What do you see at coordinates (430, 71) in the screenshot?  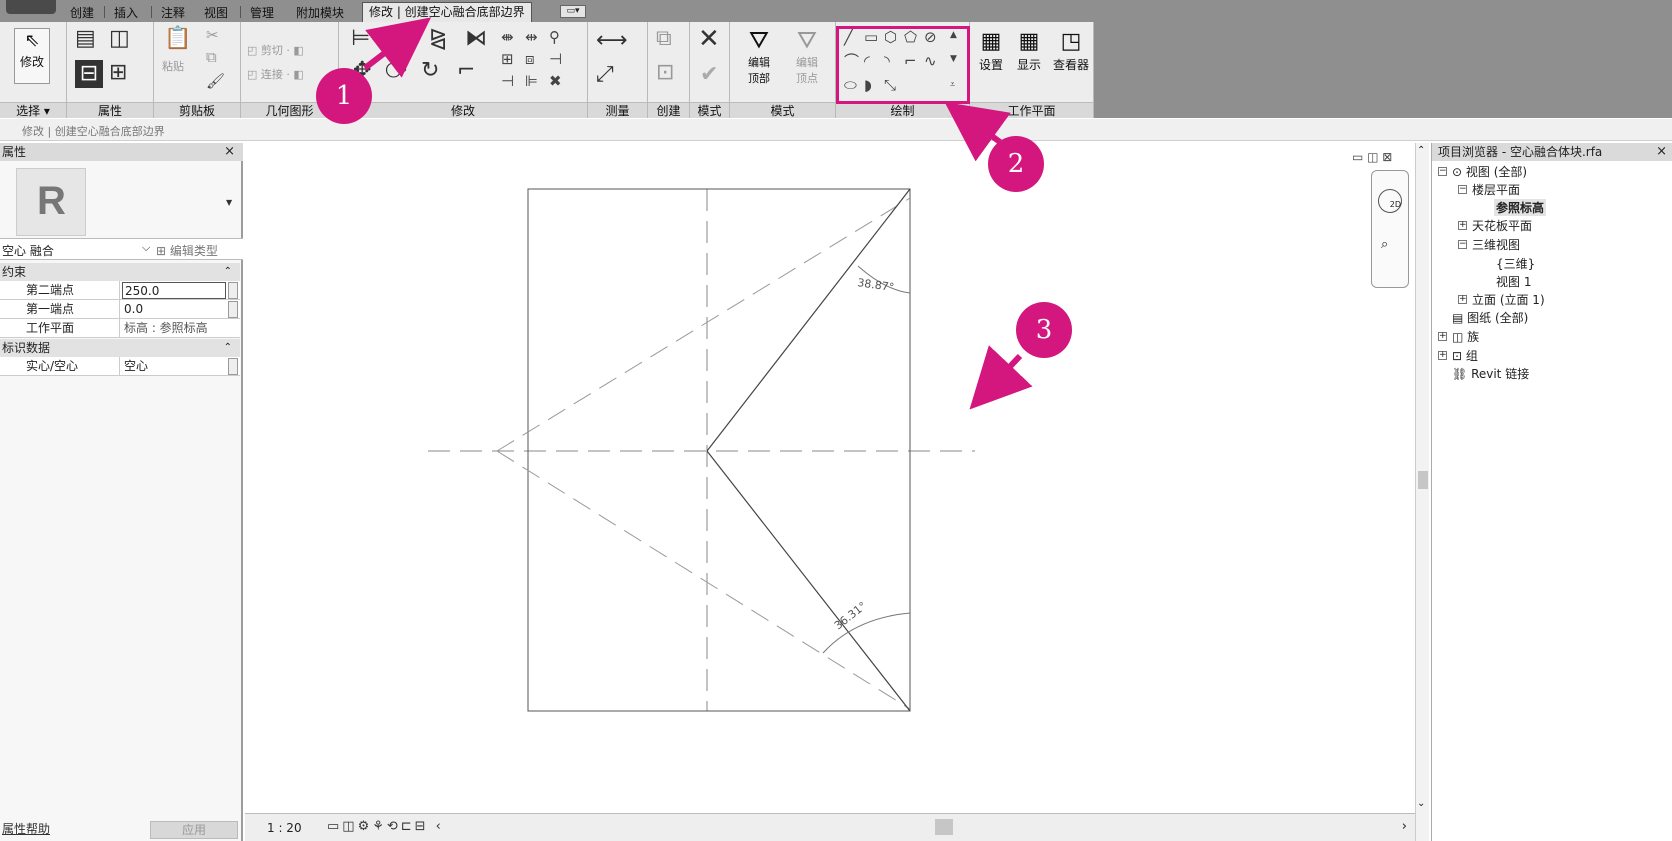 I see `rotate-icon: ↻` at bounding box center [430, 71].